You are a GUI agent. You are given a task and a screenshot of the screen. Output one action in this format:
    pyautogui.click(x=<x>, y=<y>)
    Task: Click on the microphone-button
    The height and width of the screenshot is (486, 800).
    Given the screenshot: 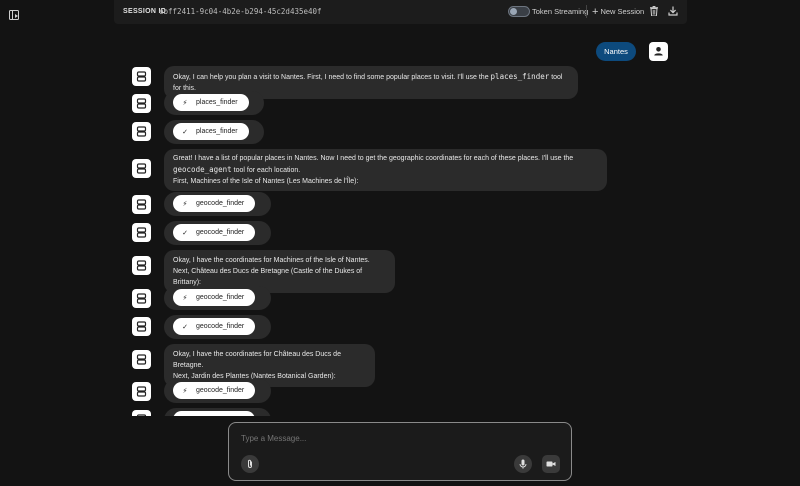 What is the action you would take?
    pyautogui.click(x=523, y=464)
    